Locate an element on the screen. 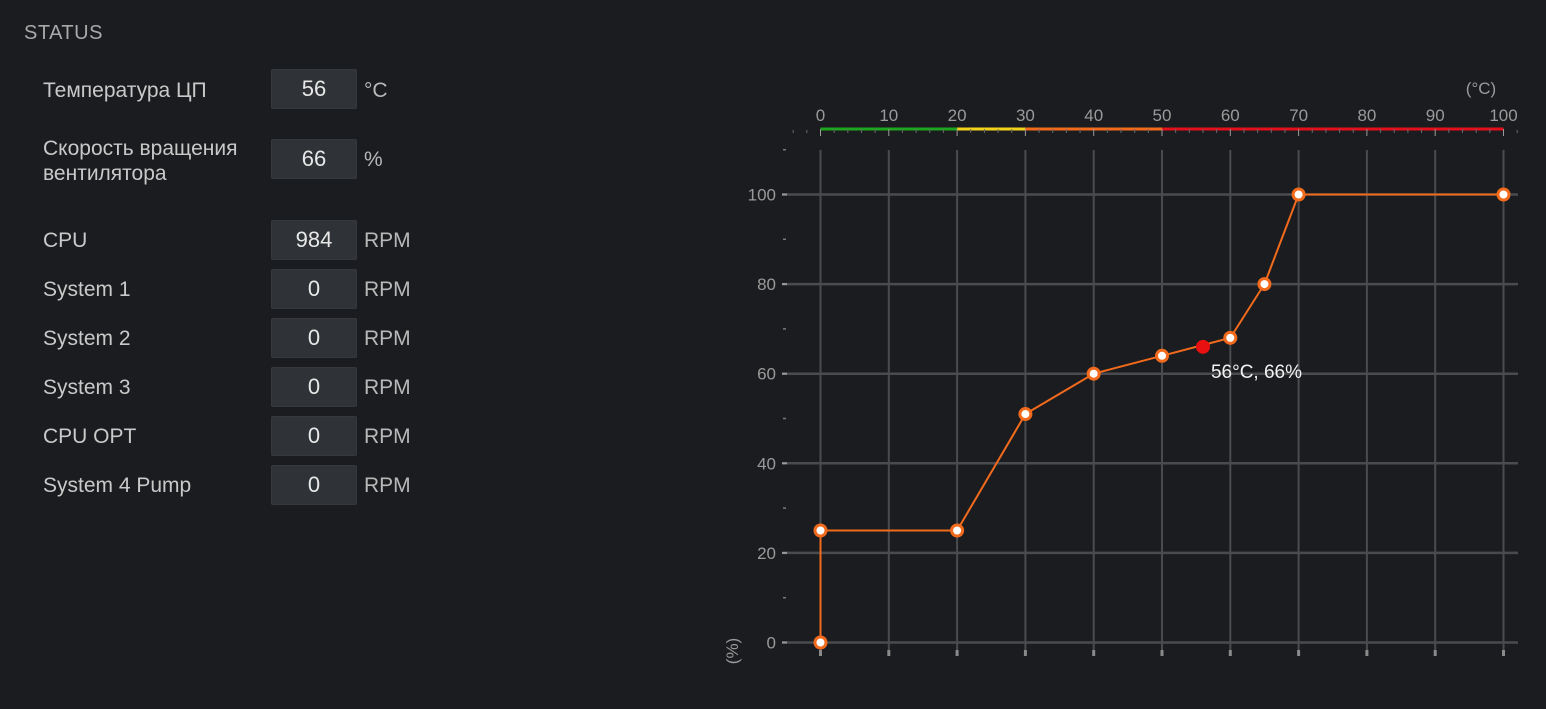  fan-label: System 1 is located at coordinates (87, 289).